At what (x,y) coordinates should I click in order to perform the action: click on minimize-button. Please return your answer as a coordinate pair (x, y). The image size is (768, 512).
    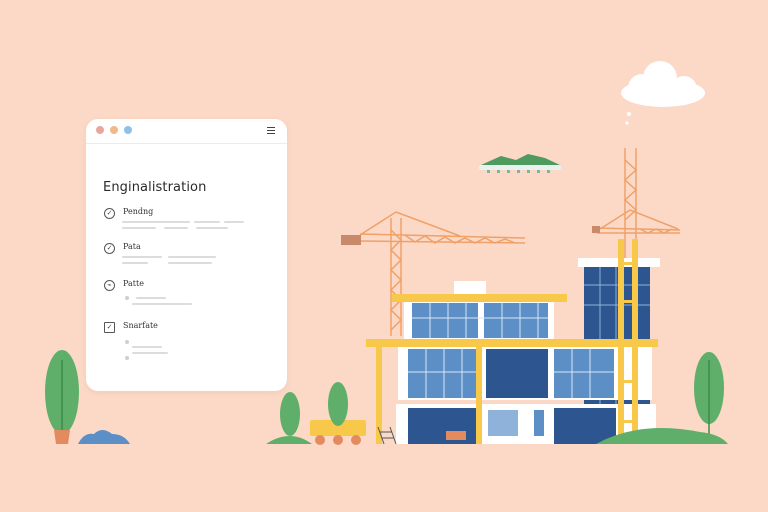
    Looking at the image, I should click on (114, 130).